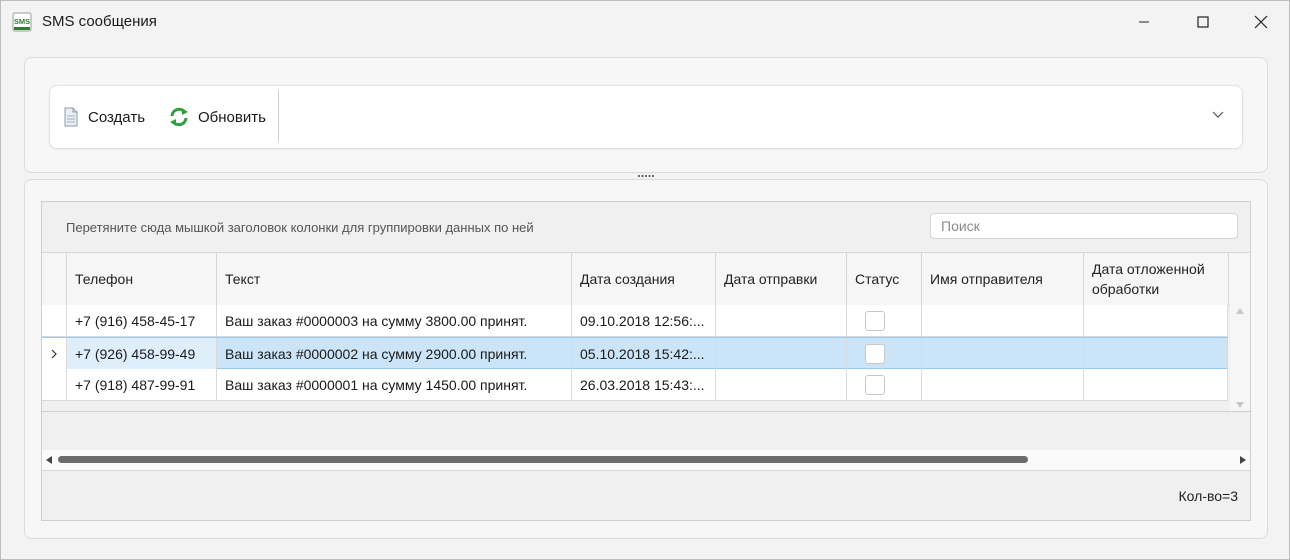 The width and height of the screenshot is (1290, 560). I want to click on scroll-down-arrow-icon, so click(1240, 405).